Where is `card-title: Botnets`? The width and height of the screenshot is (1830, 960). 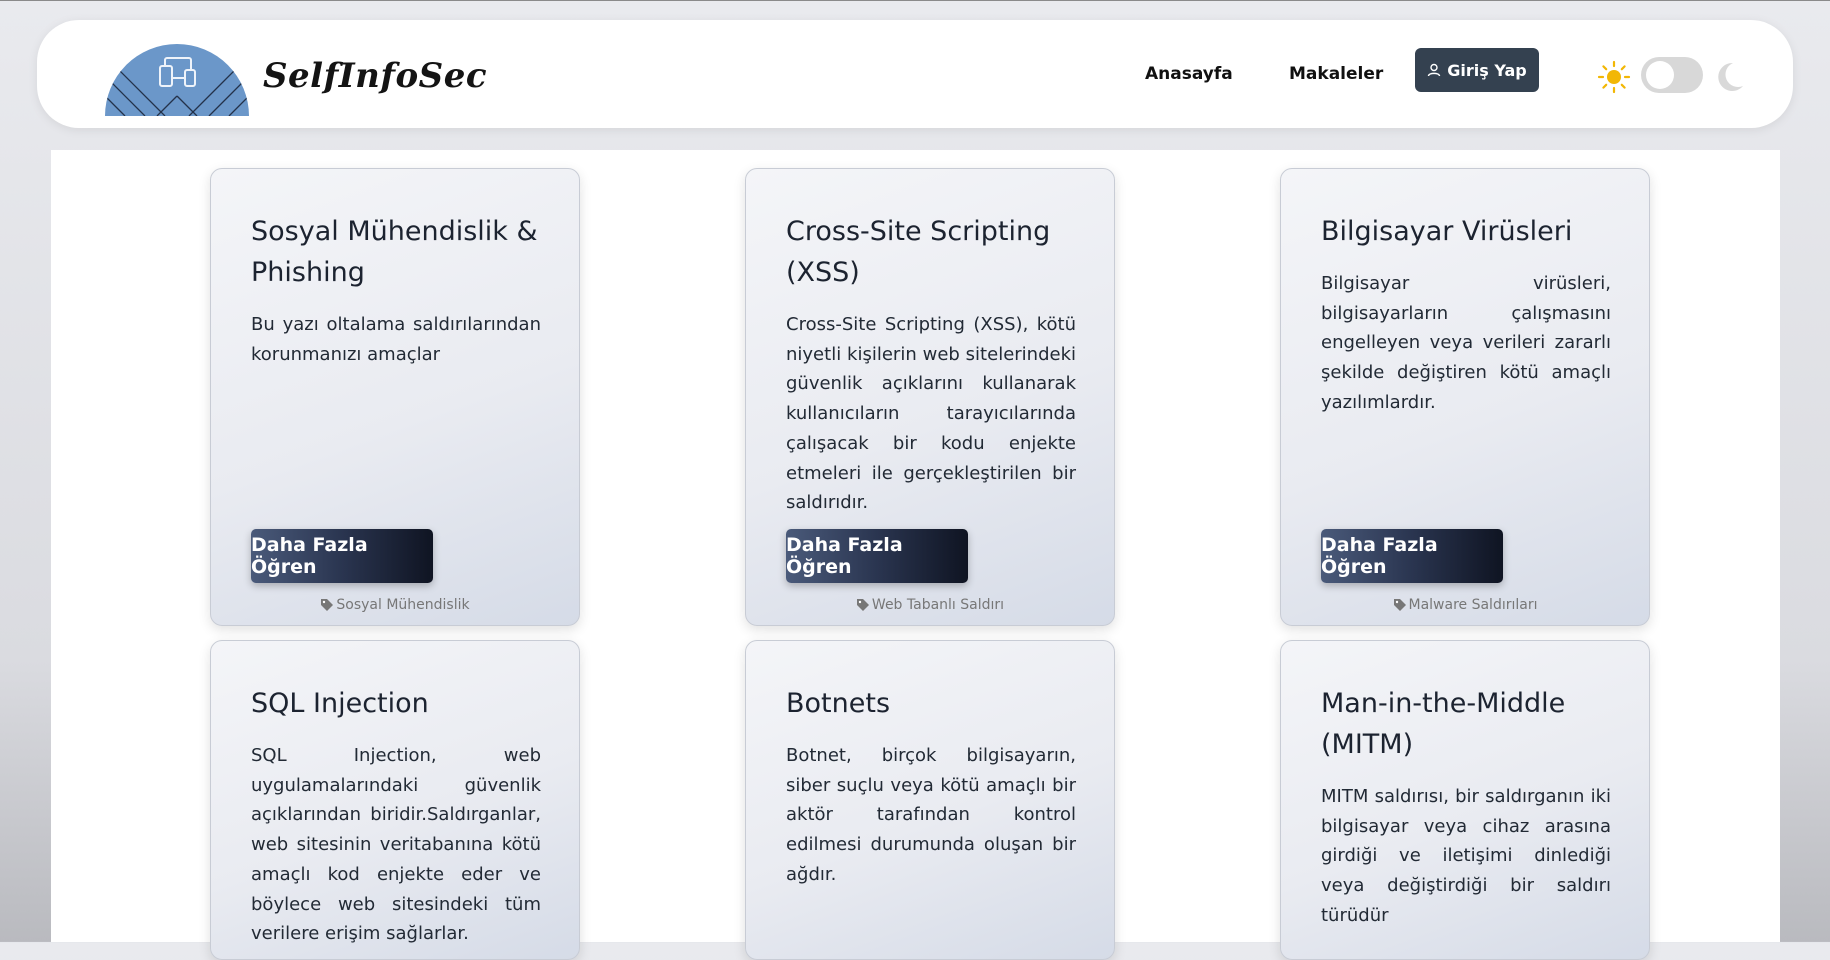
card-title: Botnets is located at coordinates (838, 703).